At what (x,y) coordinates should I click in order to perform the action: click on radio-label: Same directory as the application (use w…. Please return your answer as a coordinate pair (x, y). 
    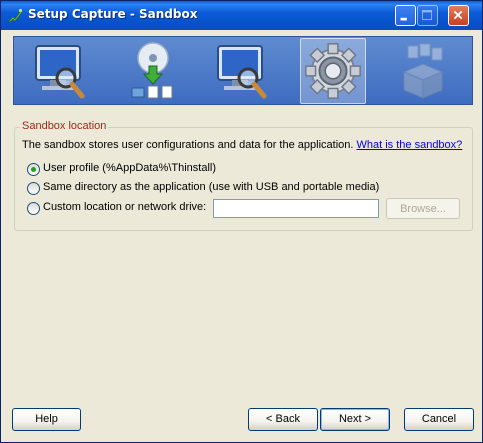
    Looking at the image, I should click on (211, 187).